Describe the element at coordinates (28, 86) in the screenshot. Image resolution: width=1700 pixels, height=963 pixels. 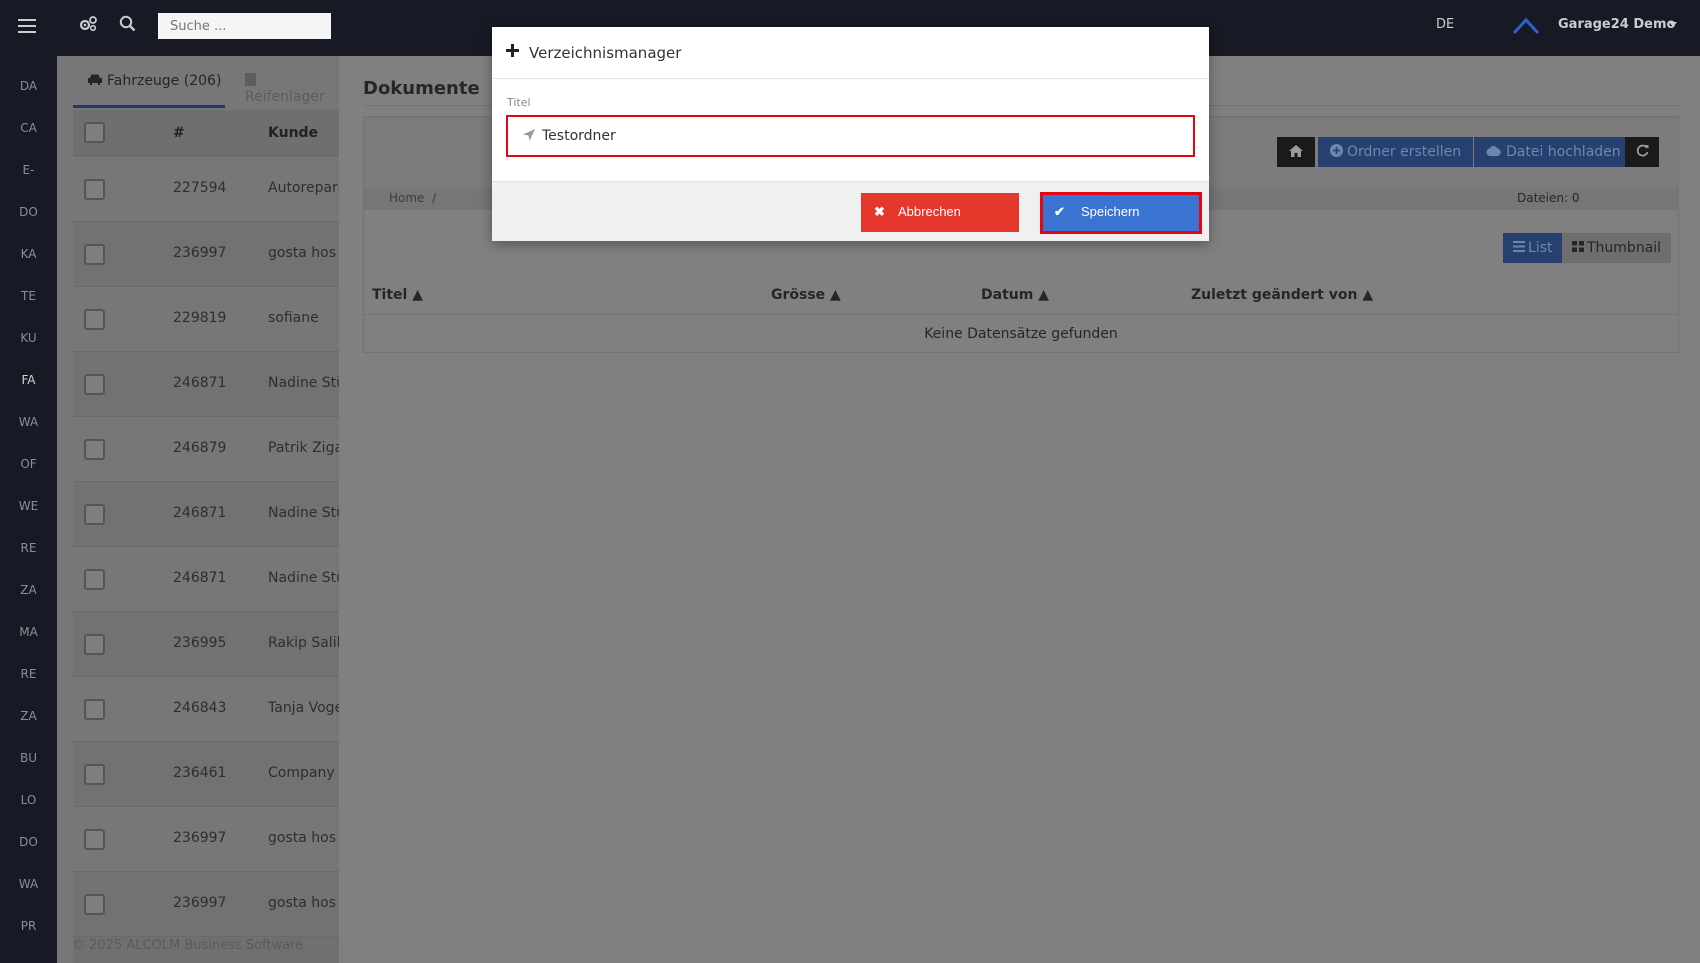
I see `sidebar-item: DA` at that location.